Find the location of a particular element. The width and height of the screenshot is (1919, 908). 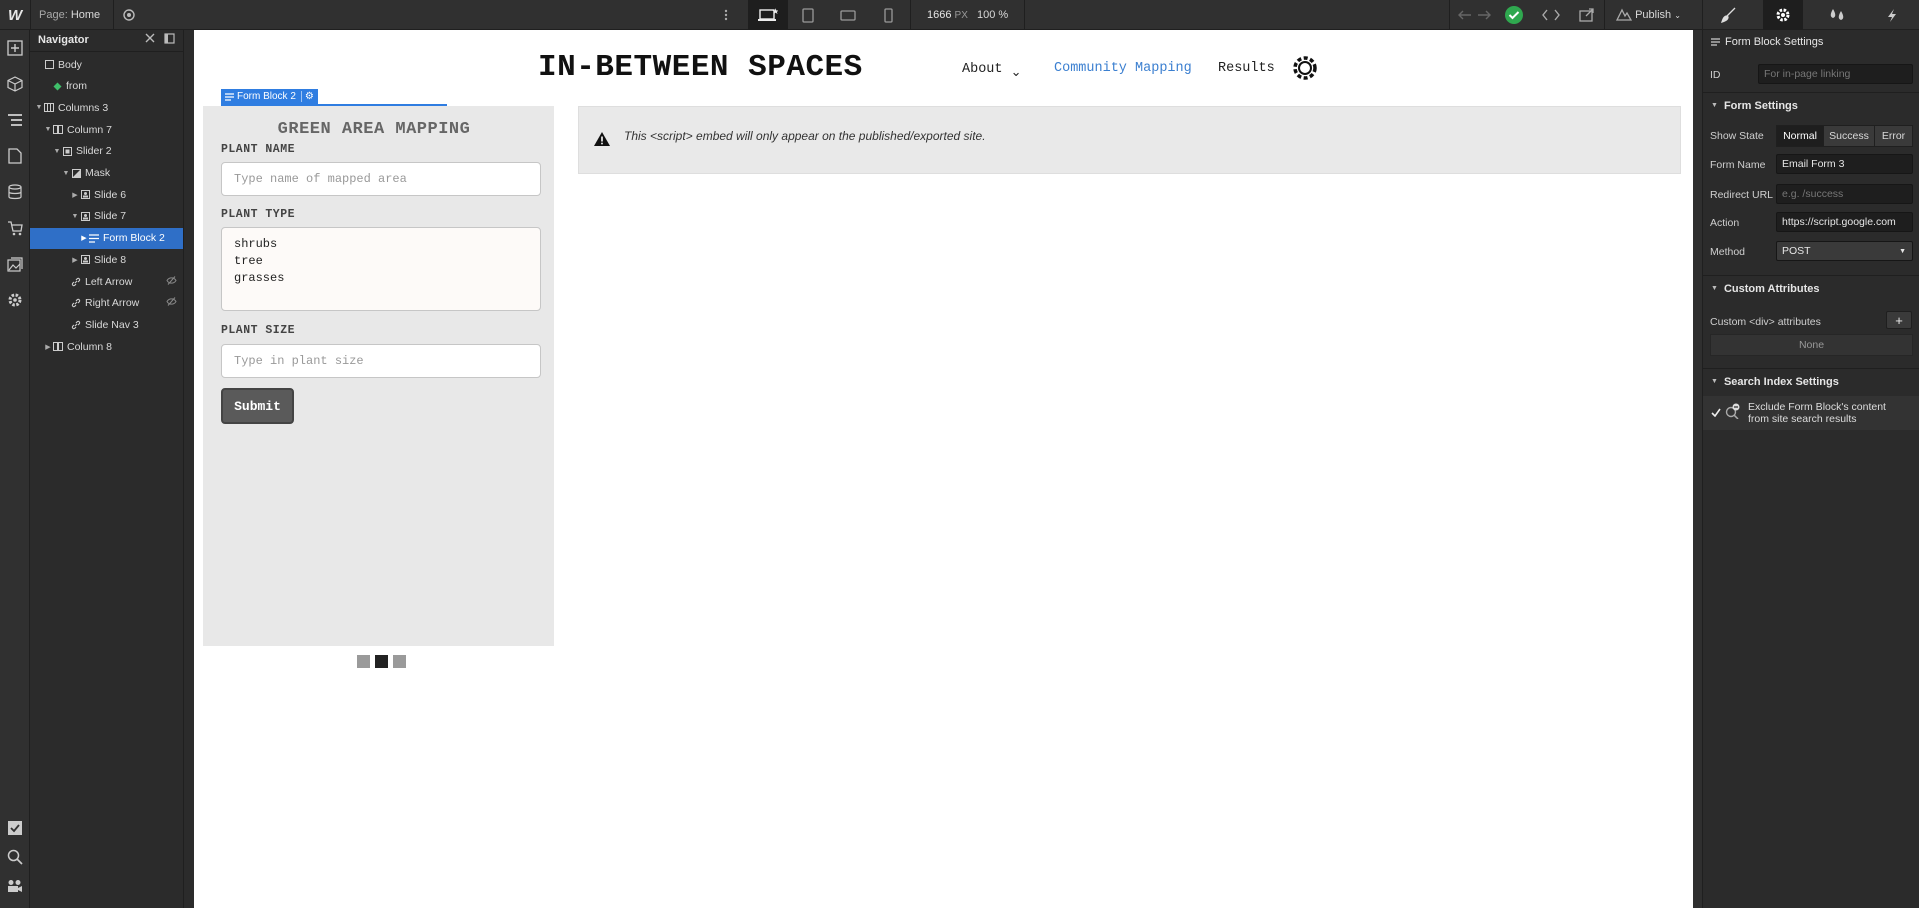

navigator-layers-icon is located at coordinates (15, 120).